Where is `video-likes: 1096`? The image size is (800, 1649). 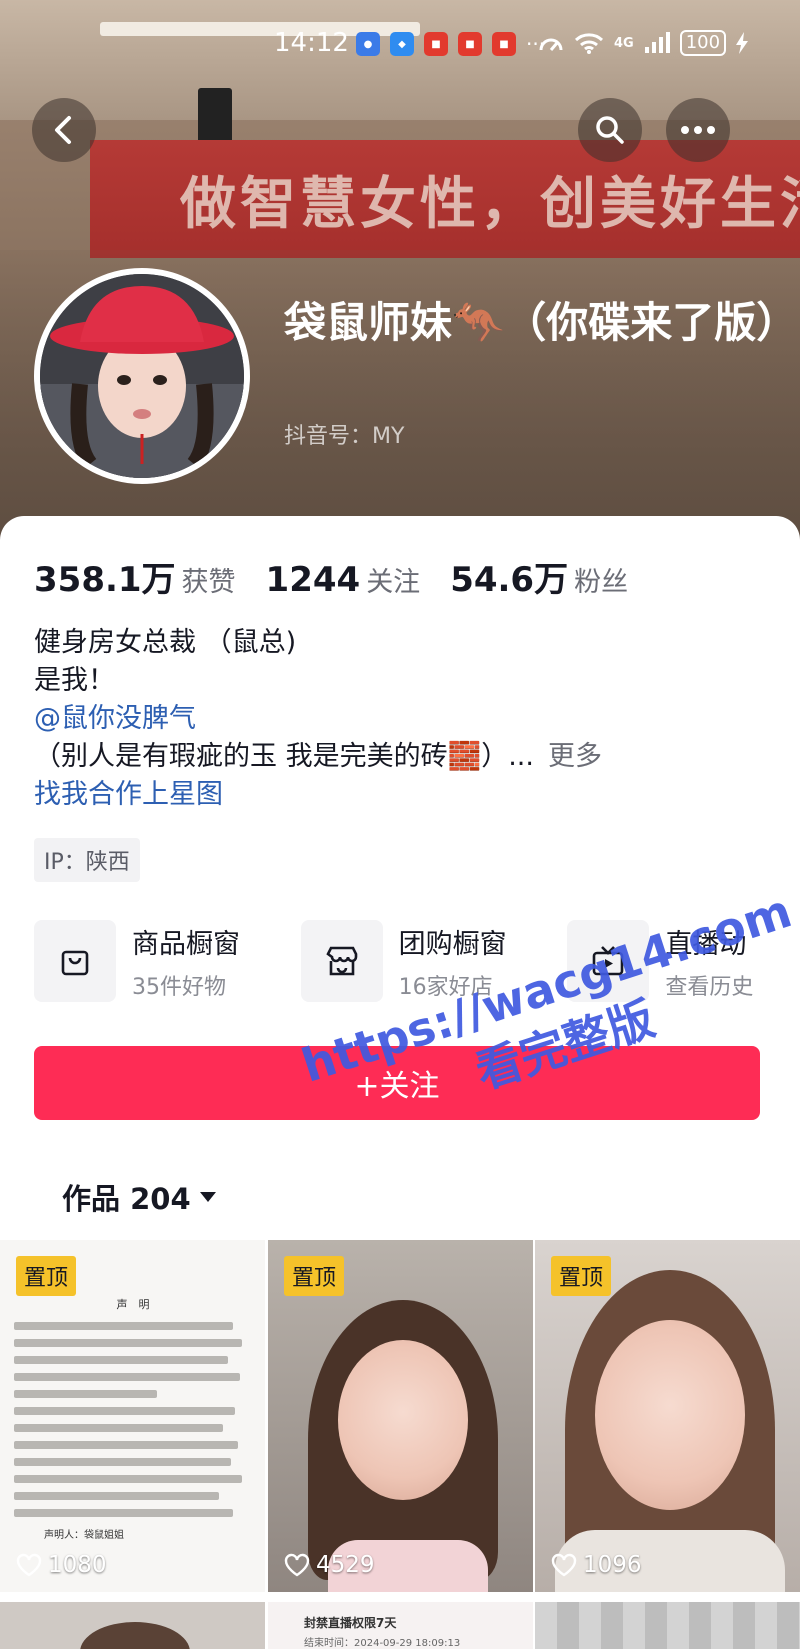
video-likes: 1096 is located at coordinates (596, 1565).